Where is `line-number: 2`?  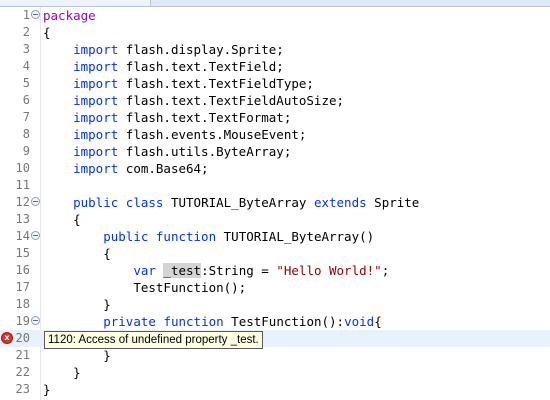
line-number: 2 is located at coordinates (26, 32).